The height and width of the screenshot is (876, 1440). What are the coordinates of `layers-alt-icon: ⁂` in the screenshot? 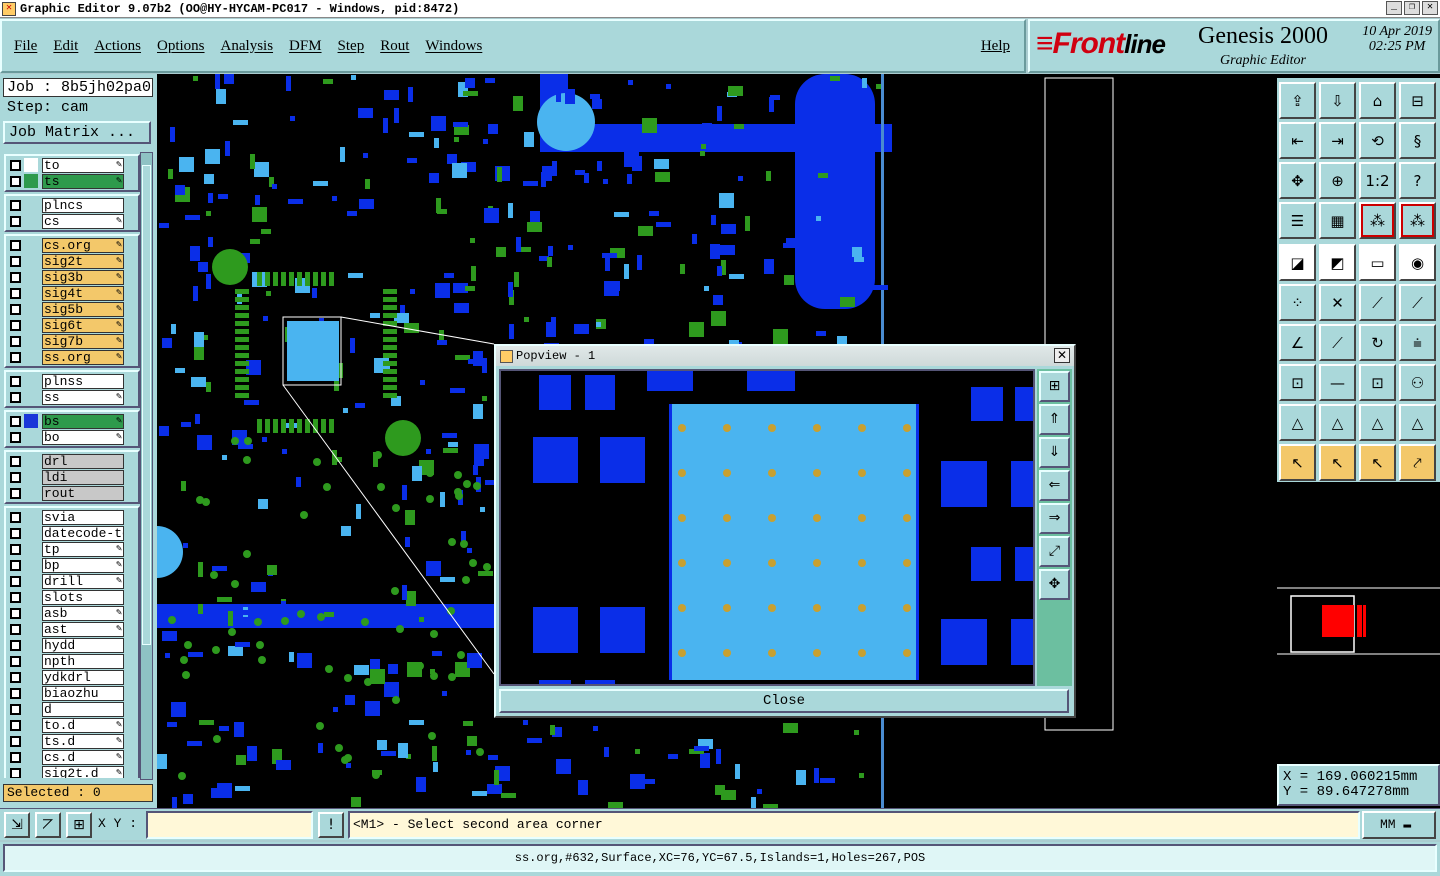 It's located at (1417, 220).